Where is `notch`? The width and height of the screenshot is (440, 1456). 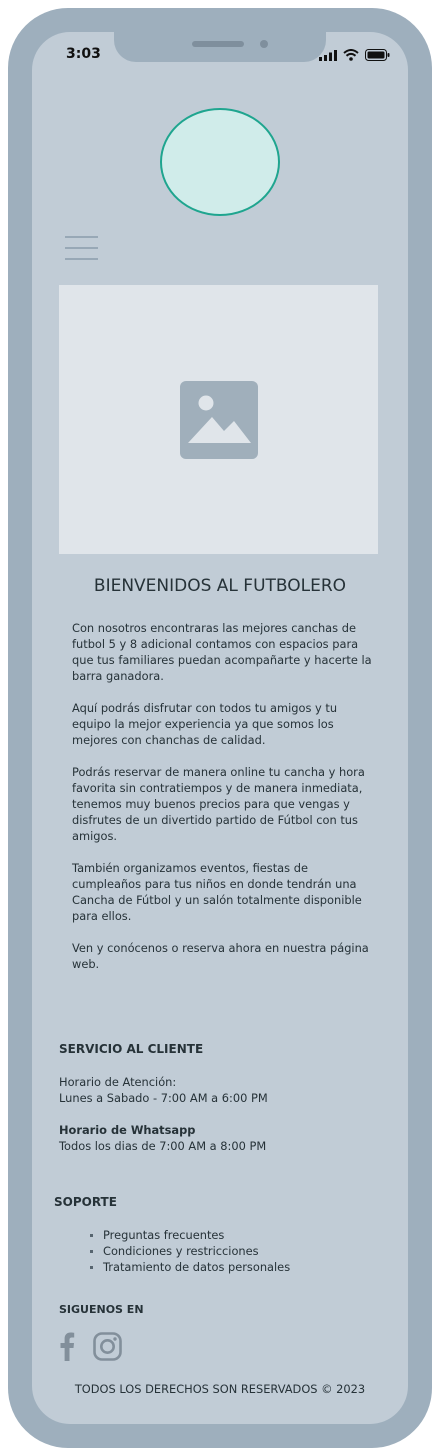 notch is located at coordinates (220, 47).